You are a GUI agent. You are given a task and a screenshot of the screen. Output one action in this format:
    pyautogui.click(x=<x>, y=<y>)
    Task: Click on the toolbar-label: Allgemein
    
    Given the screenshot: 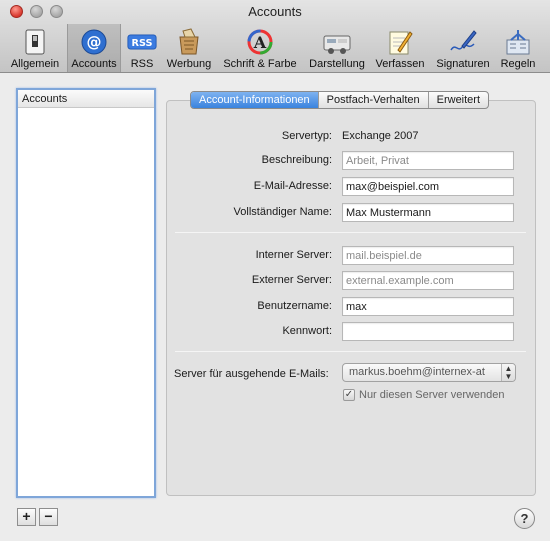 What is the action you would take?
    pyautogui.click(x=35, y=64)
    